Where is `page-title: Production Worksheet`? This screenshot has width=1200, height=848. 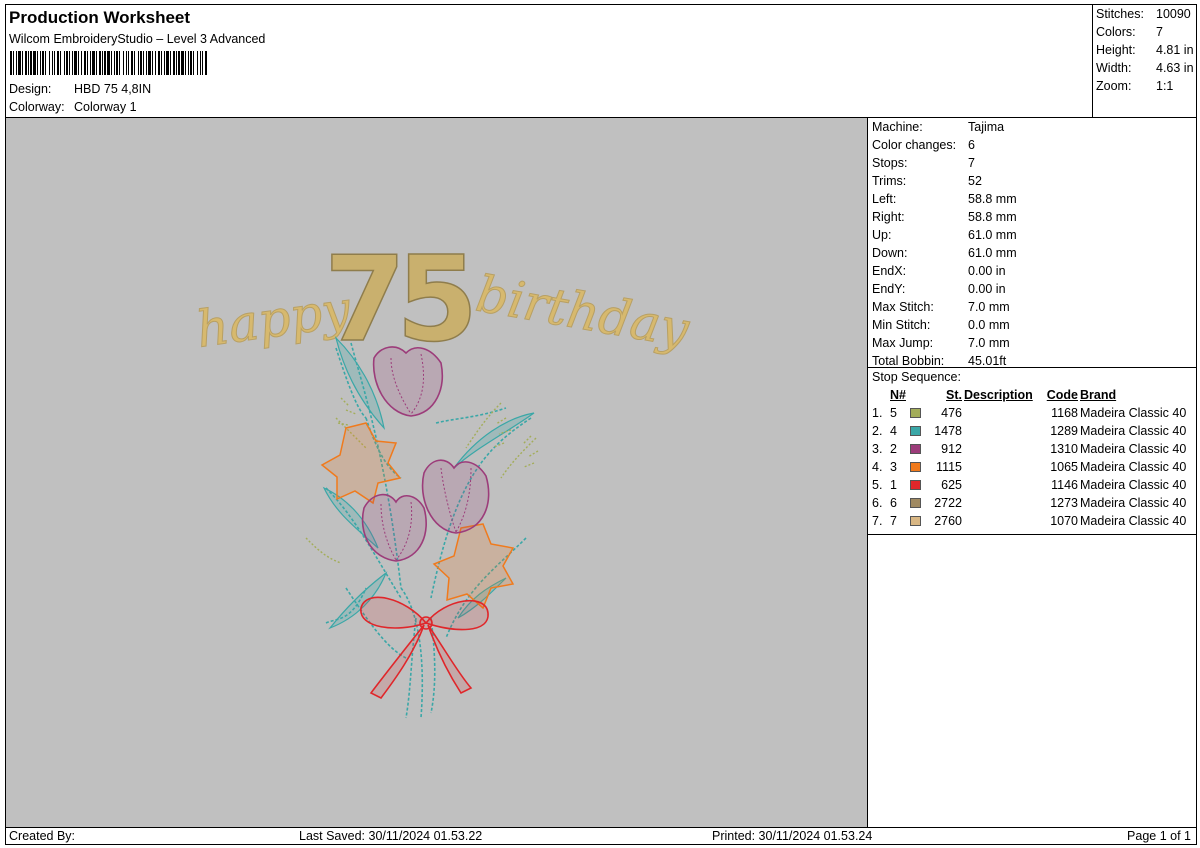 page-title: Production Worksheet is located at coordinates (100, 17).